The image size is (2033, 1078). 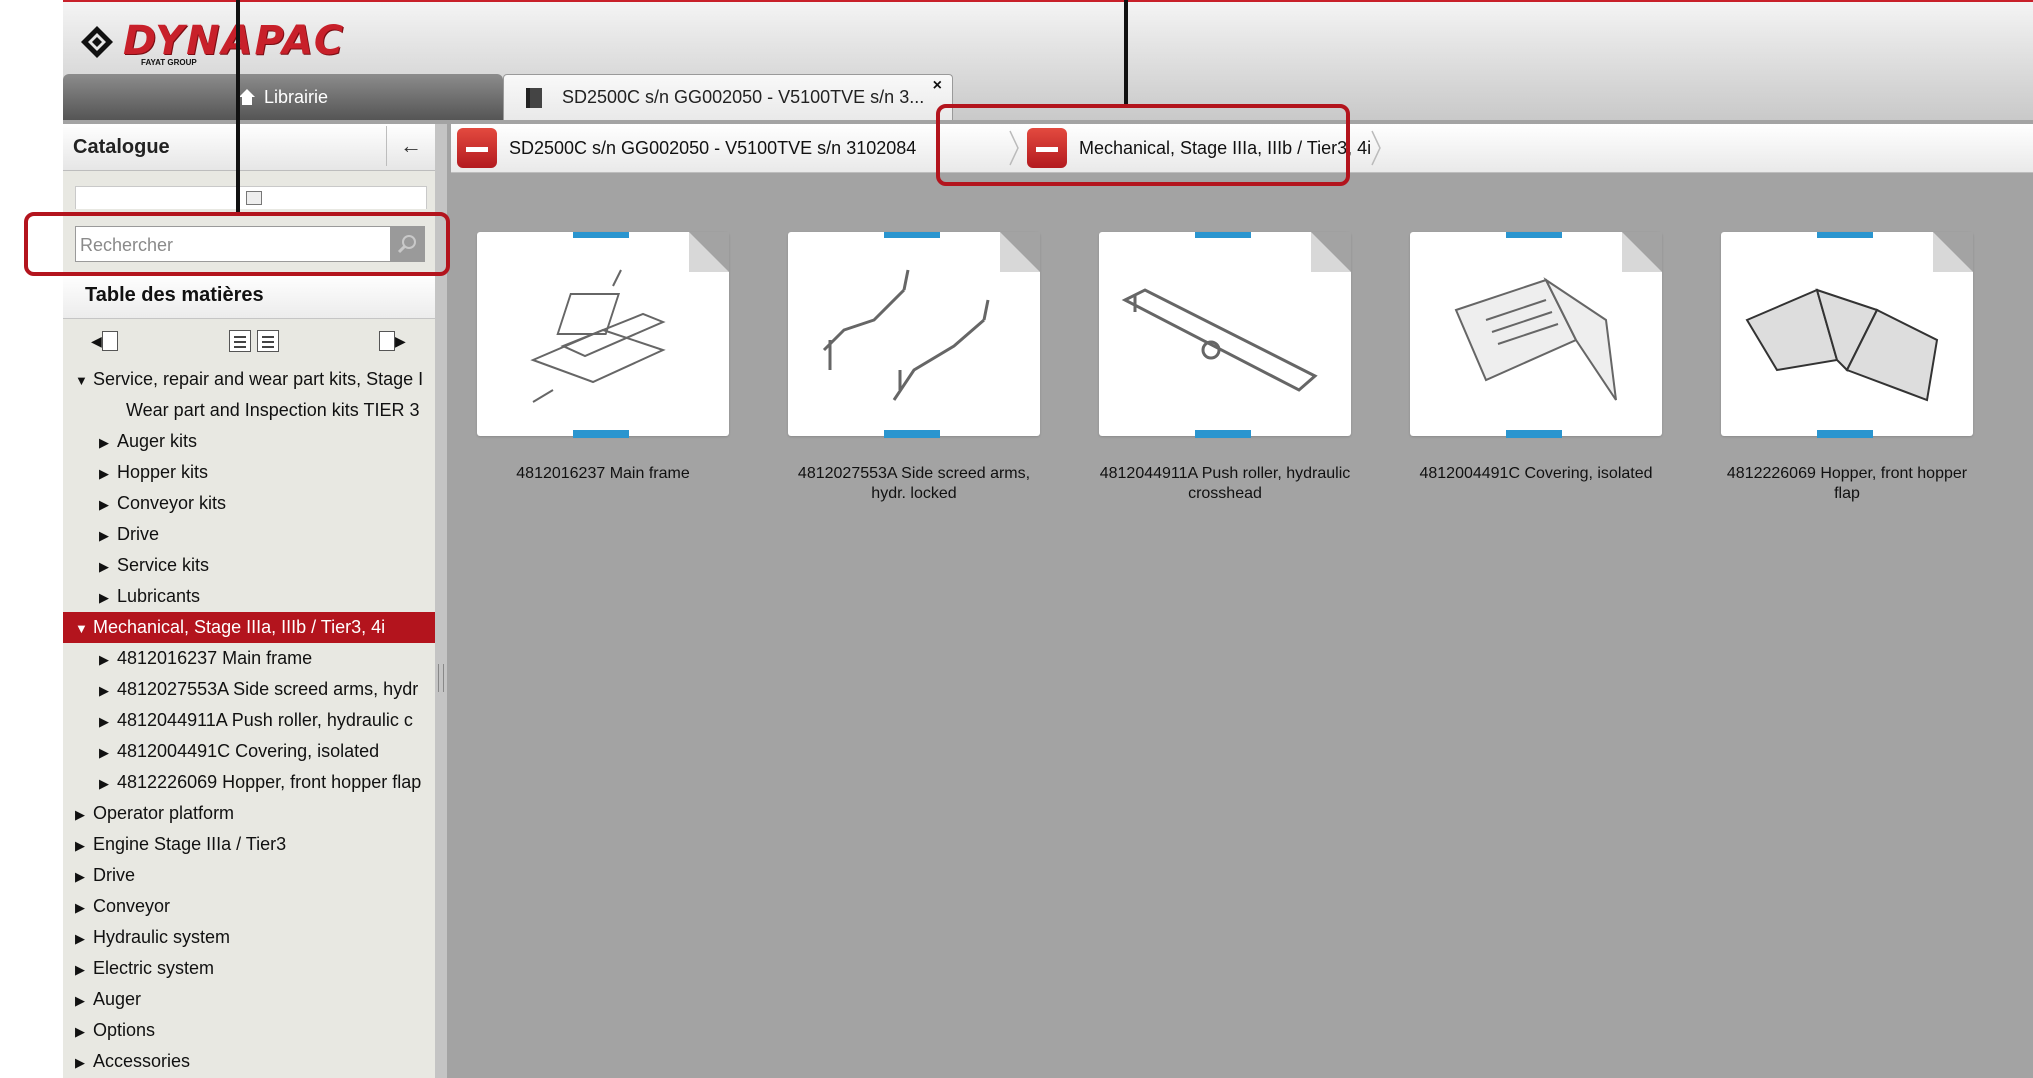 I want to click on tab-library: Librairie, so click(x=283, y=97).